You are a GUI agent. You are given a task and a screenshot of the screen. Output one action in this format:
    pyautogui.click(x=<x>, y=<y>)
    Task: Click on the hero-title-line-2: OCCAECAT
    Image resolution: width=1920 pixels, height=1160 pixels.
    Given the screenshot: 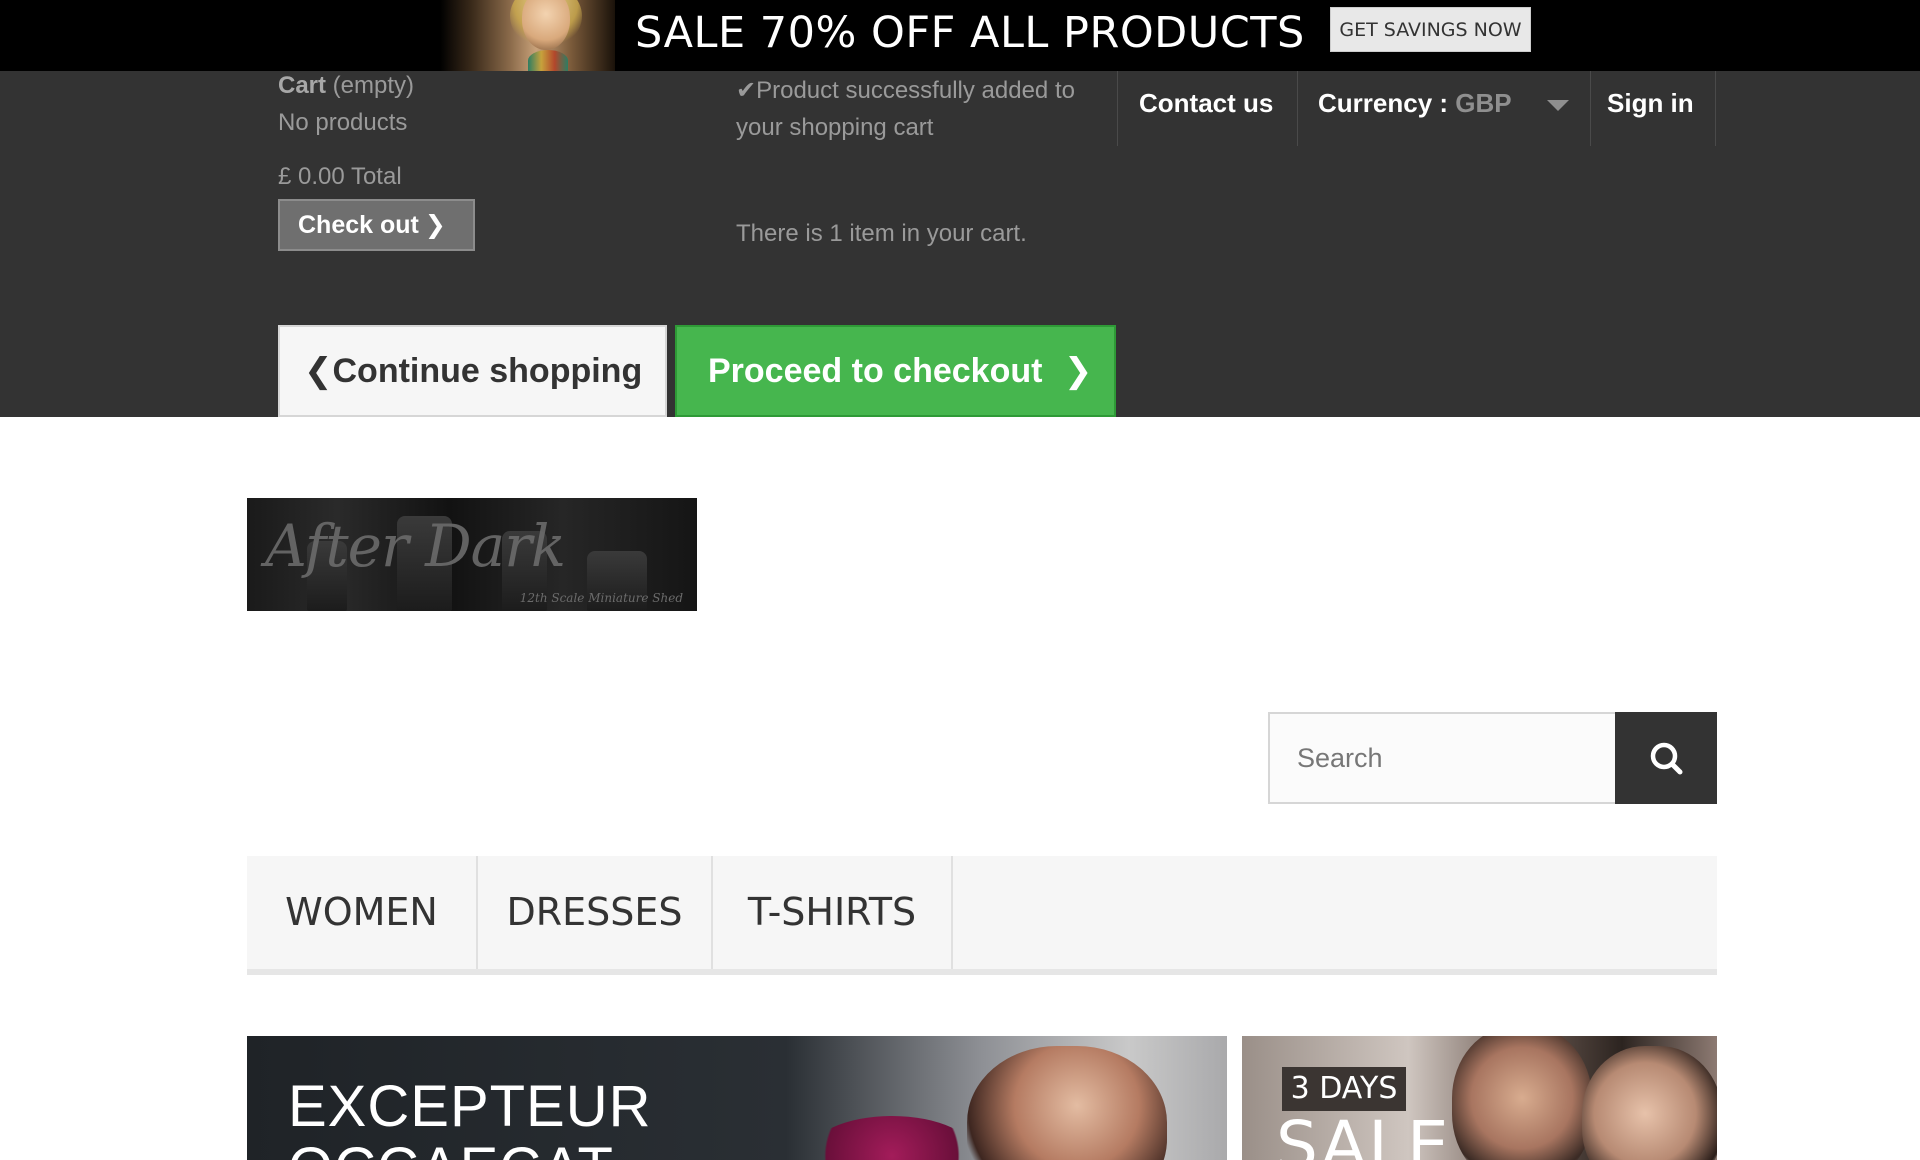 What is the action you would take?
    pyautogui.click(x=470, y=1149)
    